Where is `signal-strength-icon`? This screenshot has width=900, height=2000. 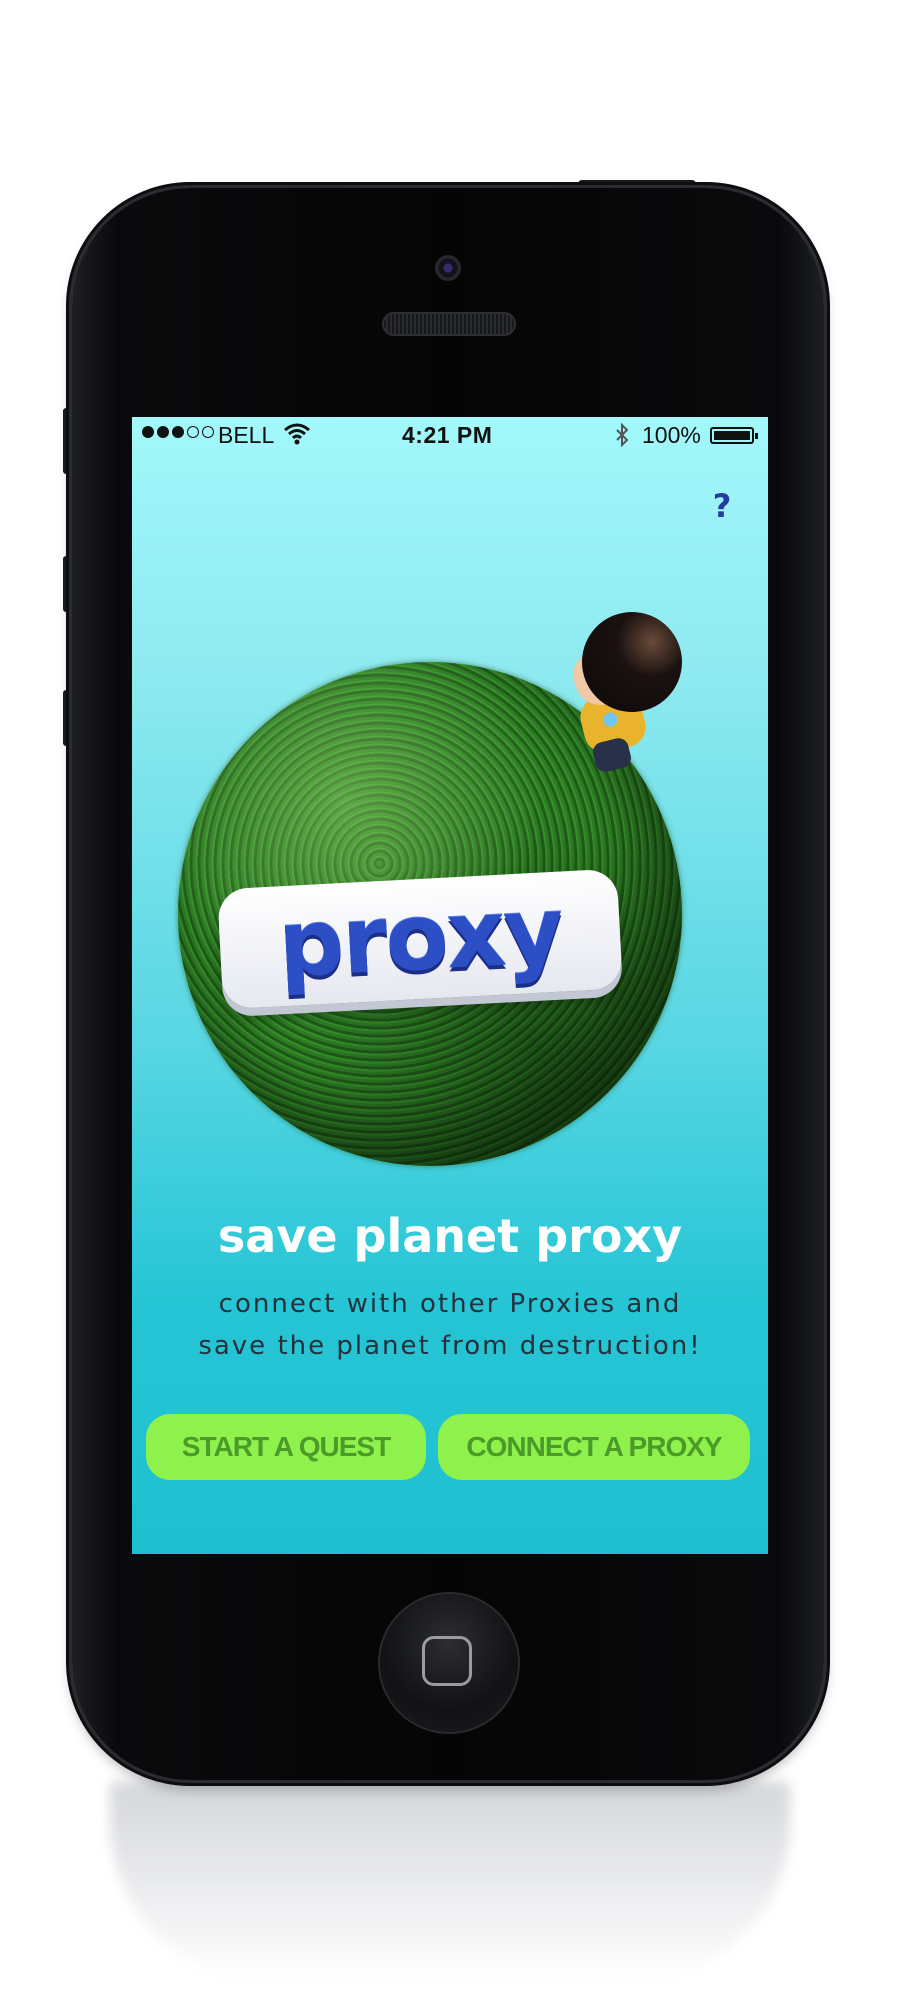 signal-strength-icon is located at coordinates (178, 432).